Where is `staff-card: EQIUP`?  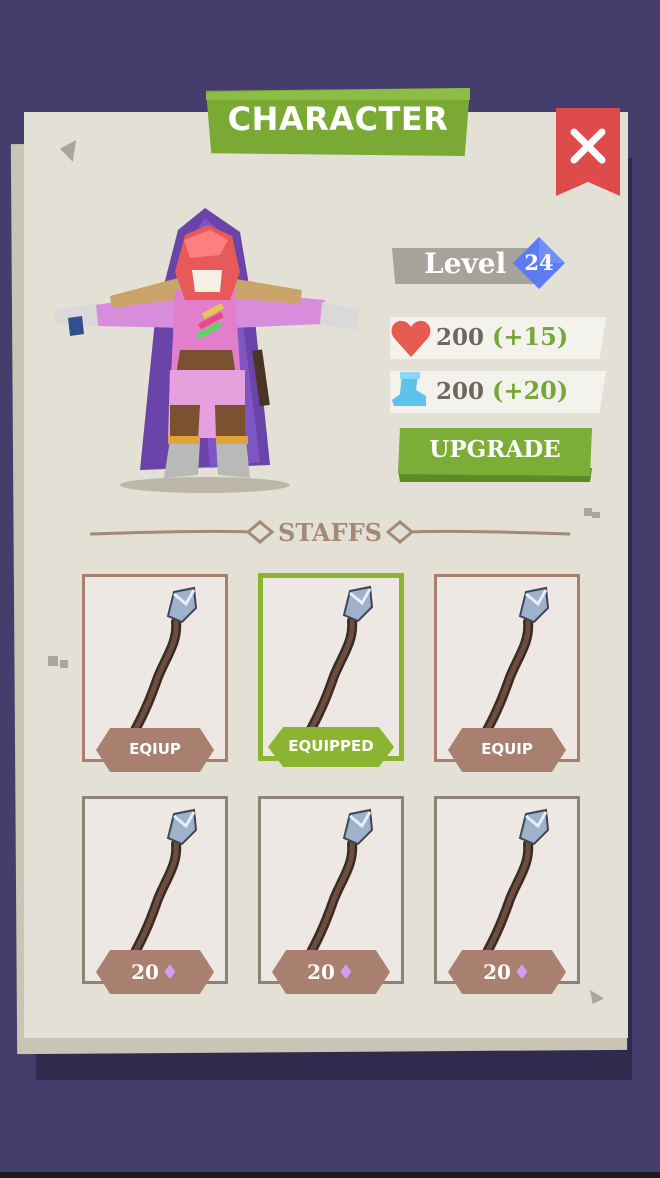 staff-card: EQIUP is located at coordinates (155, 673).